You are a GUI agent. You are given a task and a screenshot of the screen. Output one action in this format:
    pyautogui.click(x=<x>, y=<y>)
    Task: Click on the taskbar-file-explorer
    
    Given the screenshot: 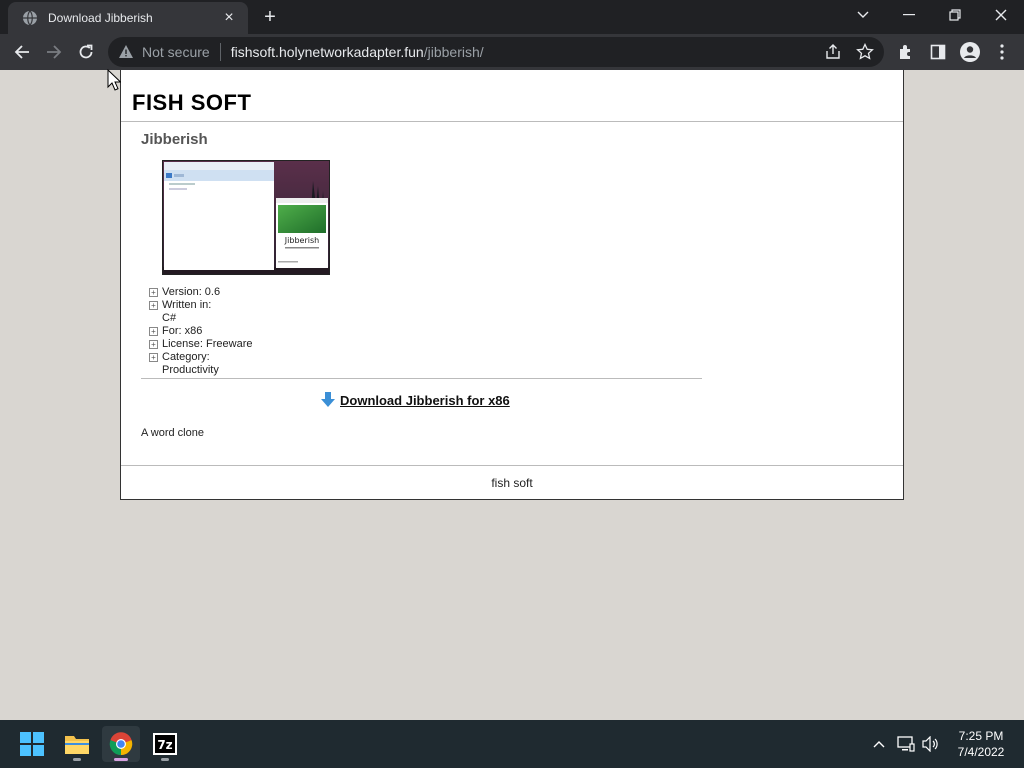 What is the action you would take?
    pyautogui.click(x=77, y=744)
    